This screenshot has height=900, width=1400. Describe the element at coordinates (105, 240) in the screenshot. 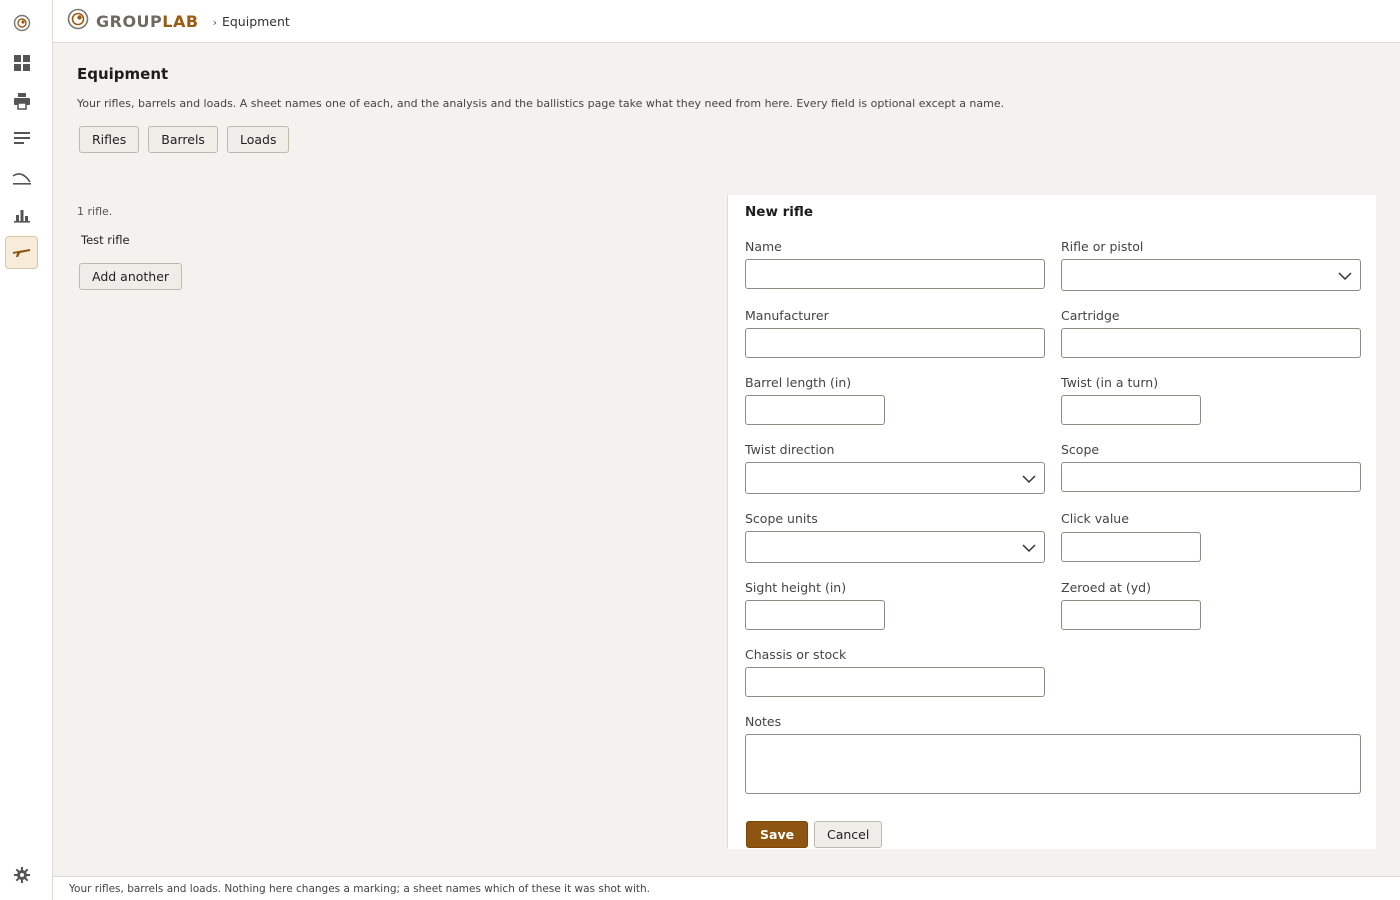

I see `list-item: Test rifle` at that location.